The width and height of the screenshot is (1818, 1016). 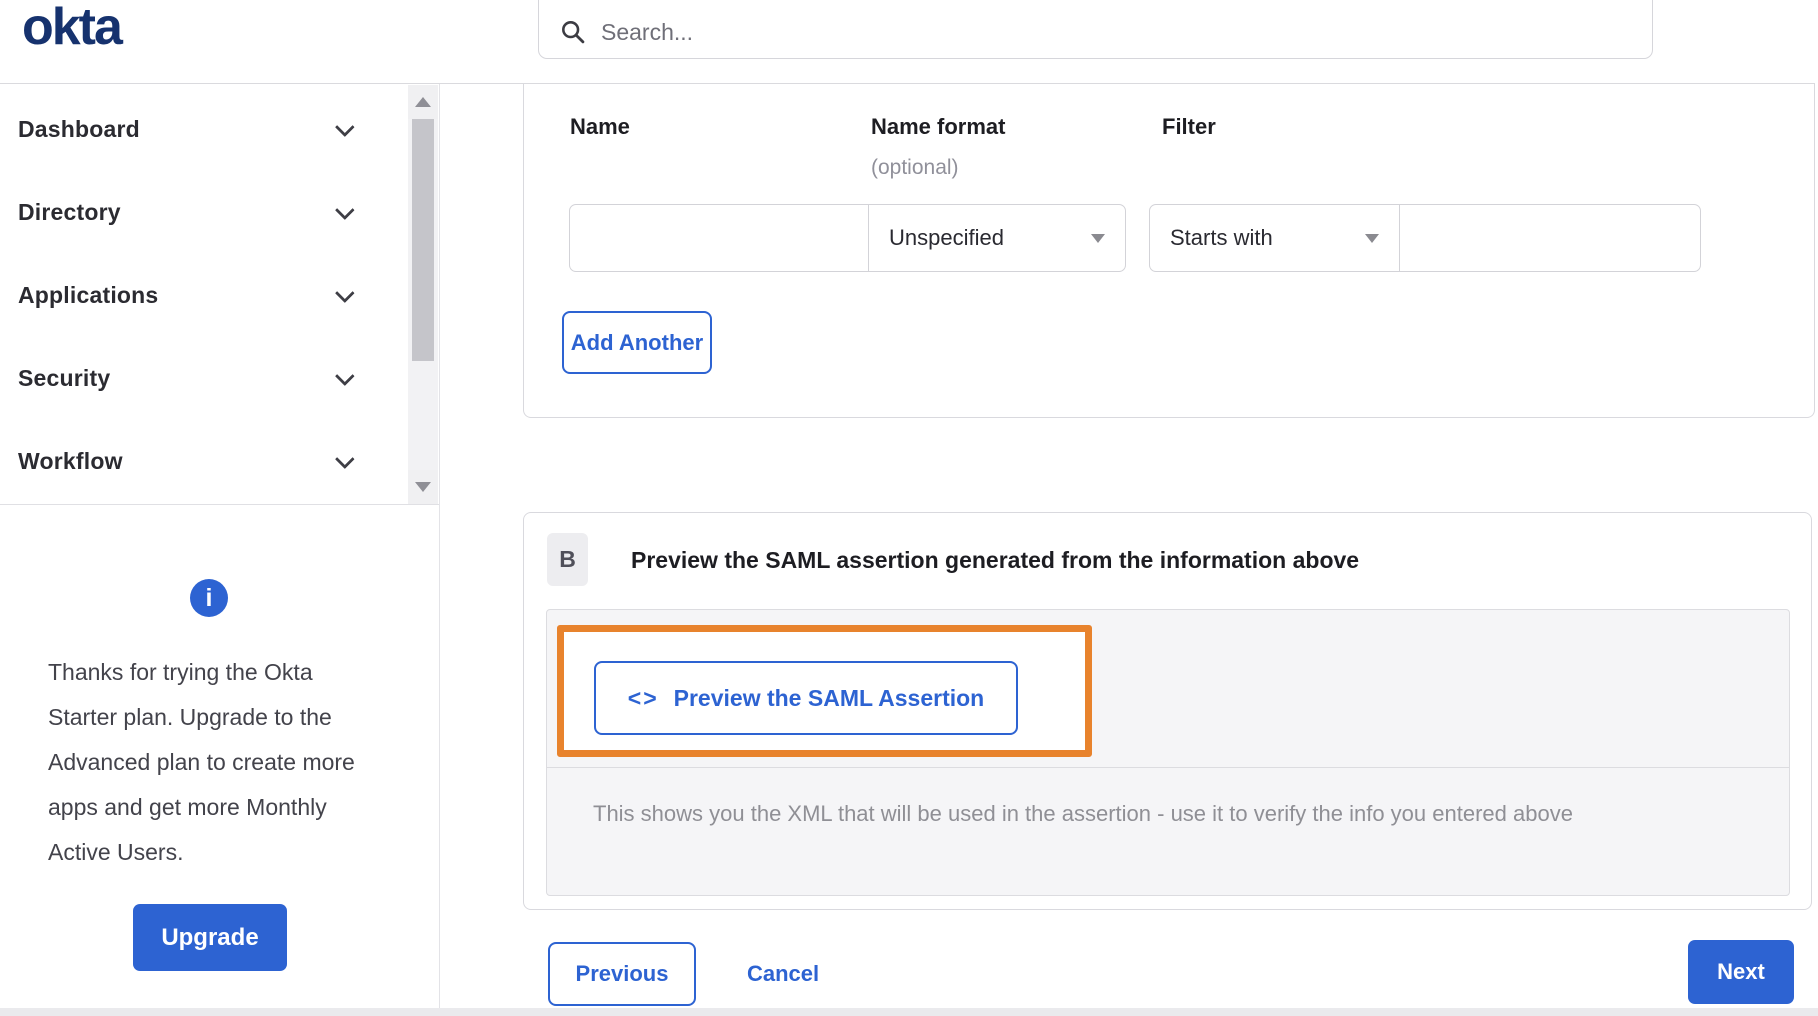 What do you see at coordinates (567, 559) in the screenshot?
I see `step-b-badge: B` at bounding box center [567, 559].